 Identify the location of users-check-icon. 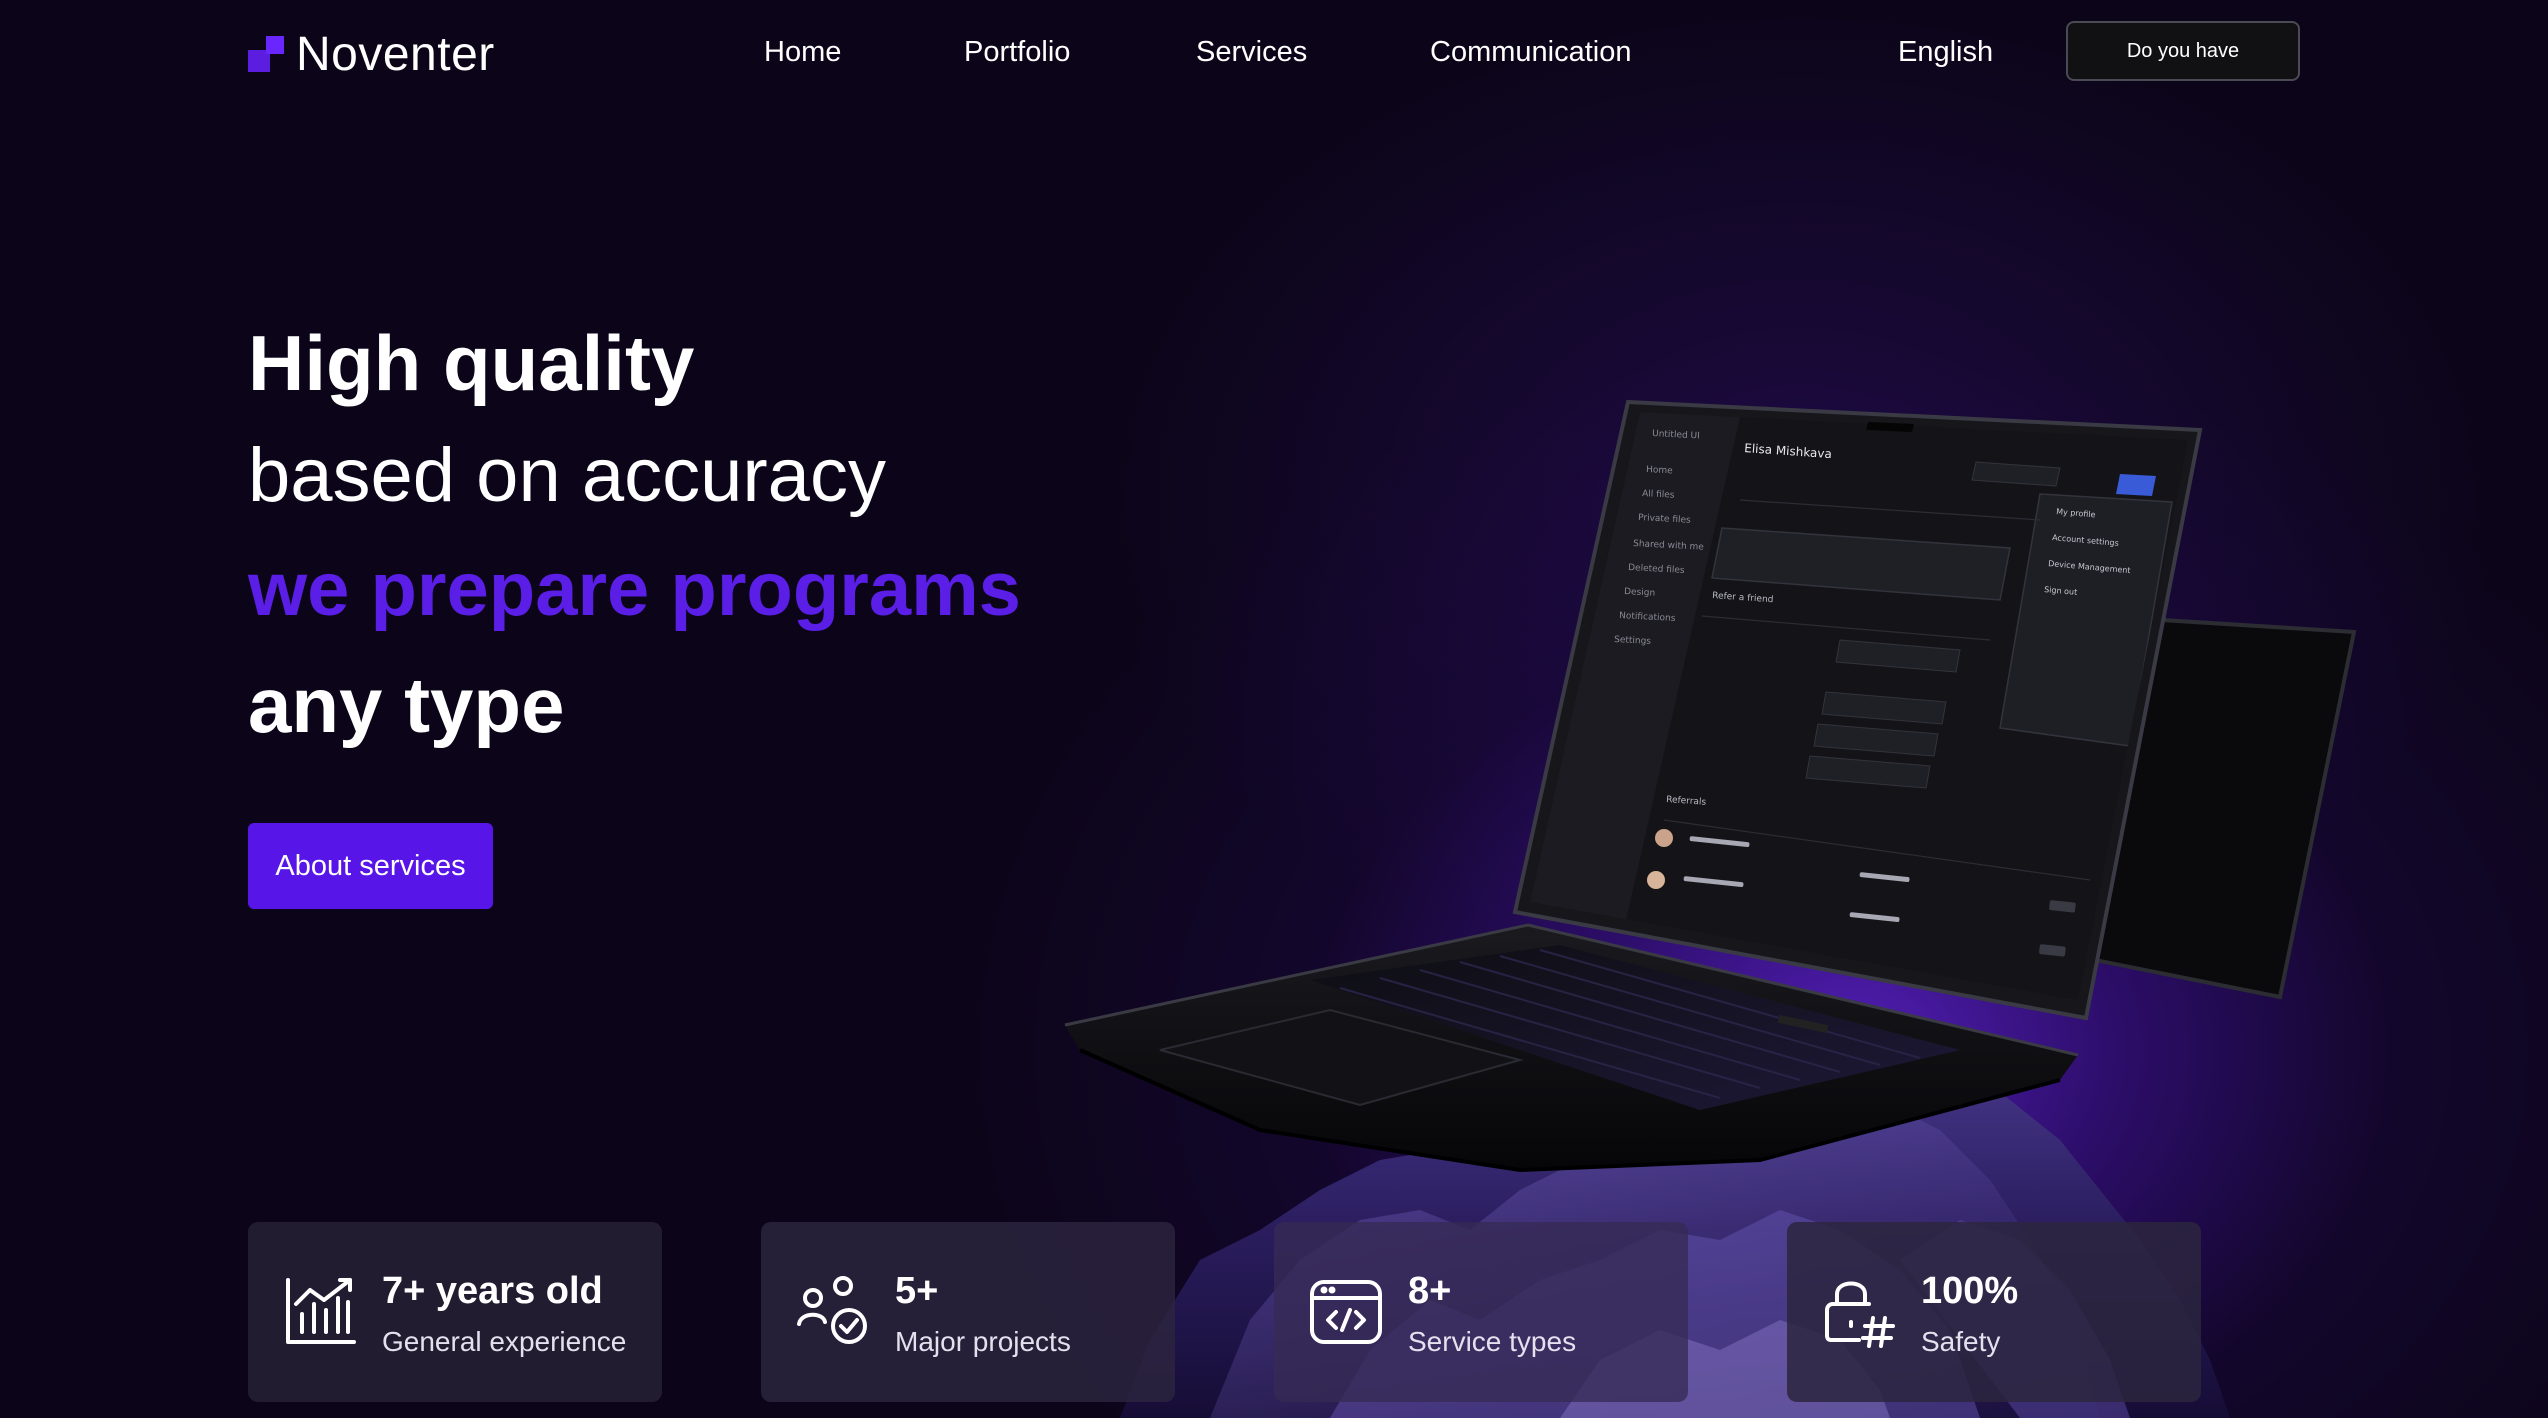
(832, 1310).